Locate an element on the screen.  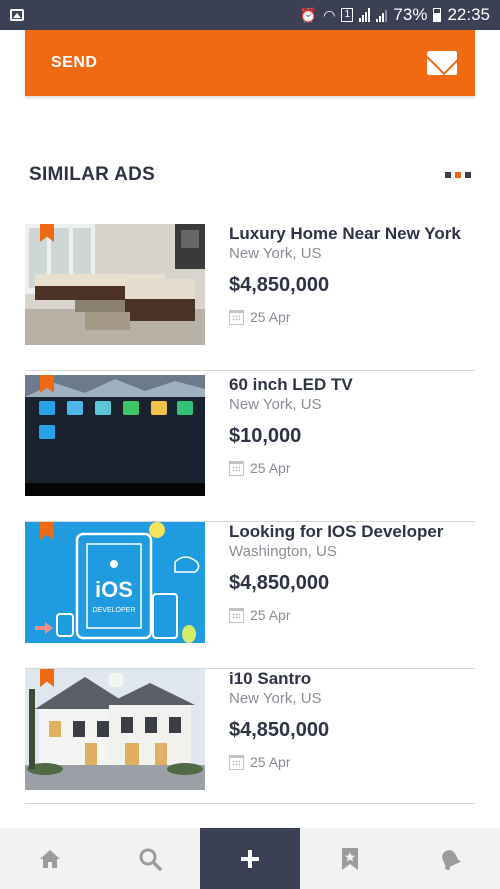
sofa-living-room-image is located at coordinates (115, 284).